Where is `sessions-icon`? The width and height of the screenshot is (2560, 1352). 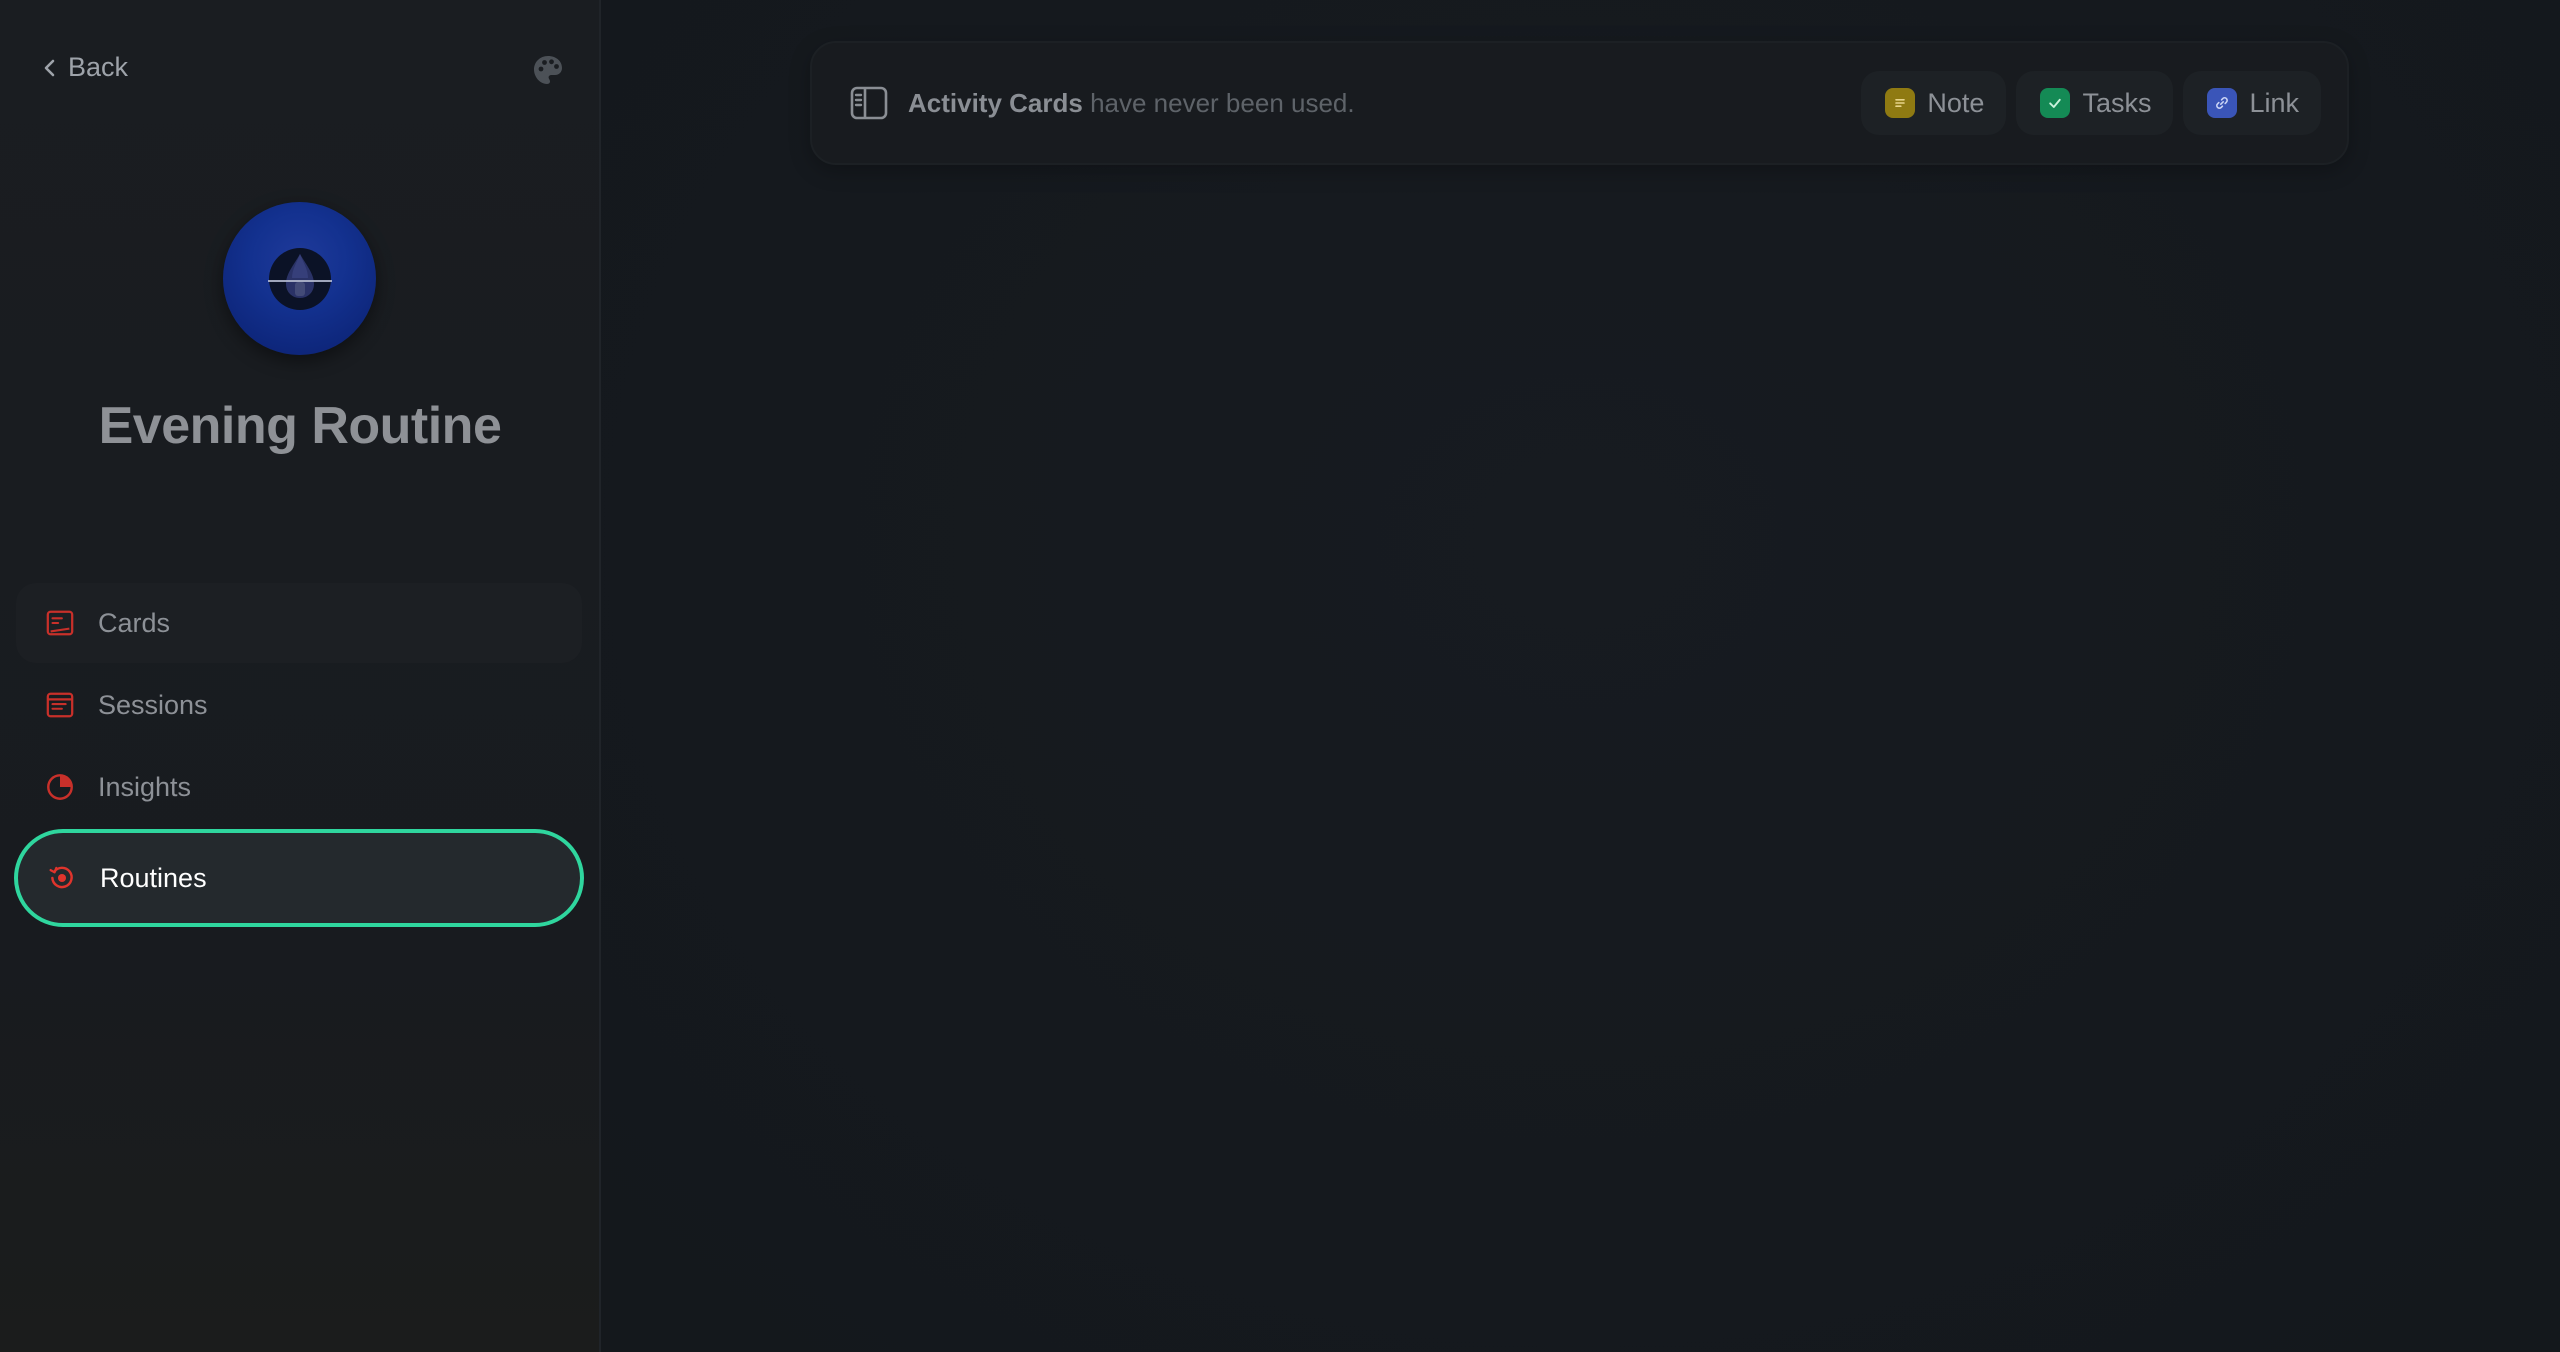
sessions-icon is located at coordinates (60, 705).